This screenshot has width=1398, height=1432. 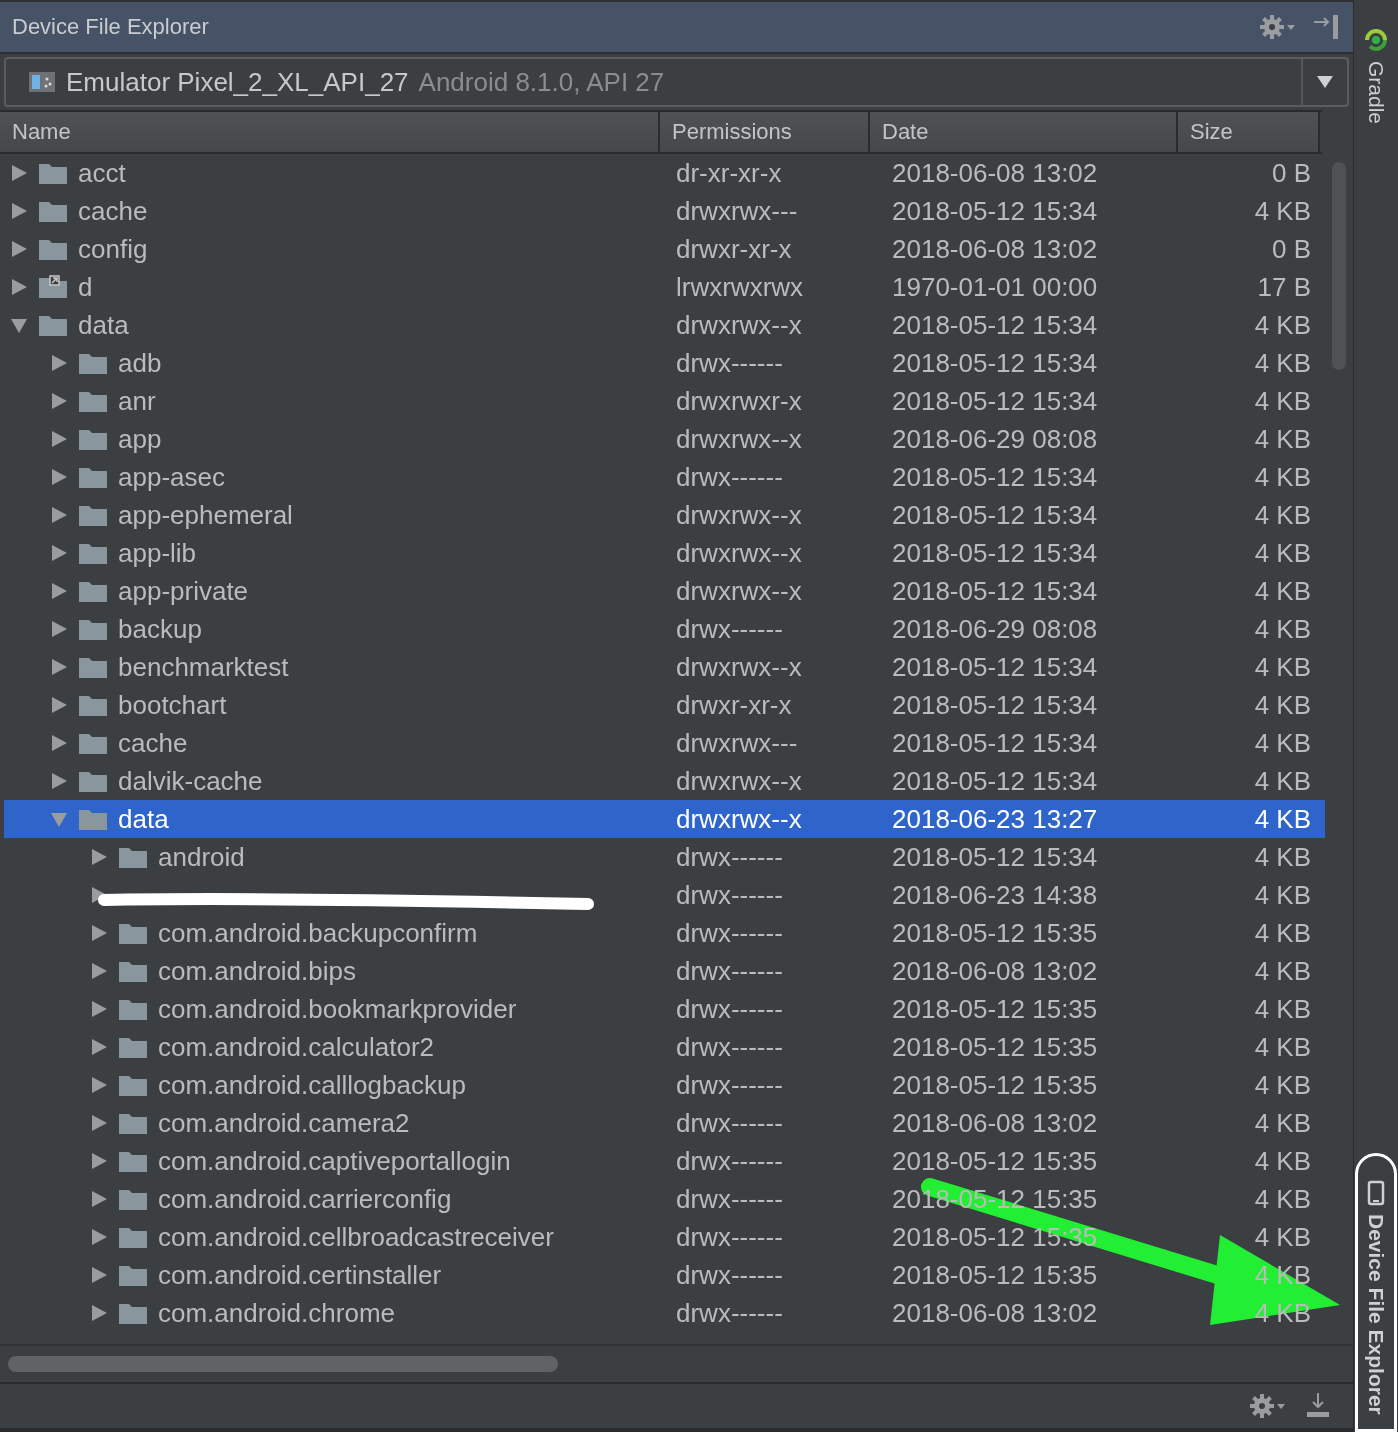 I want to click on date-cell-text: 1970-01-01 00:00, so click(x=995, y=287).